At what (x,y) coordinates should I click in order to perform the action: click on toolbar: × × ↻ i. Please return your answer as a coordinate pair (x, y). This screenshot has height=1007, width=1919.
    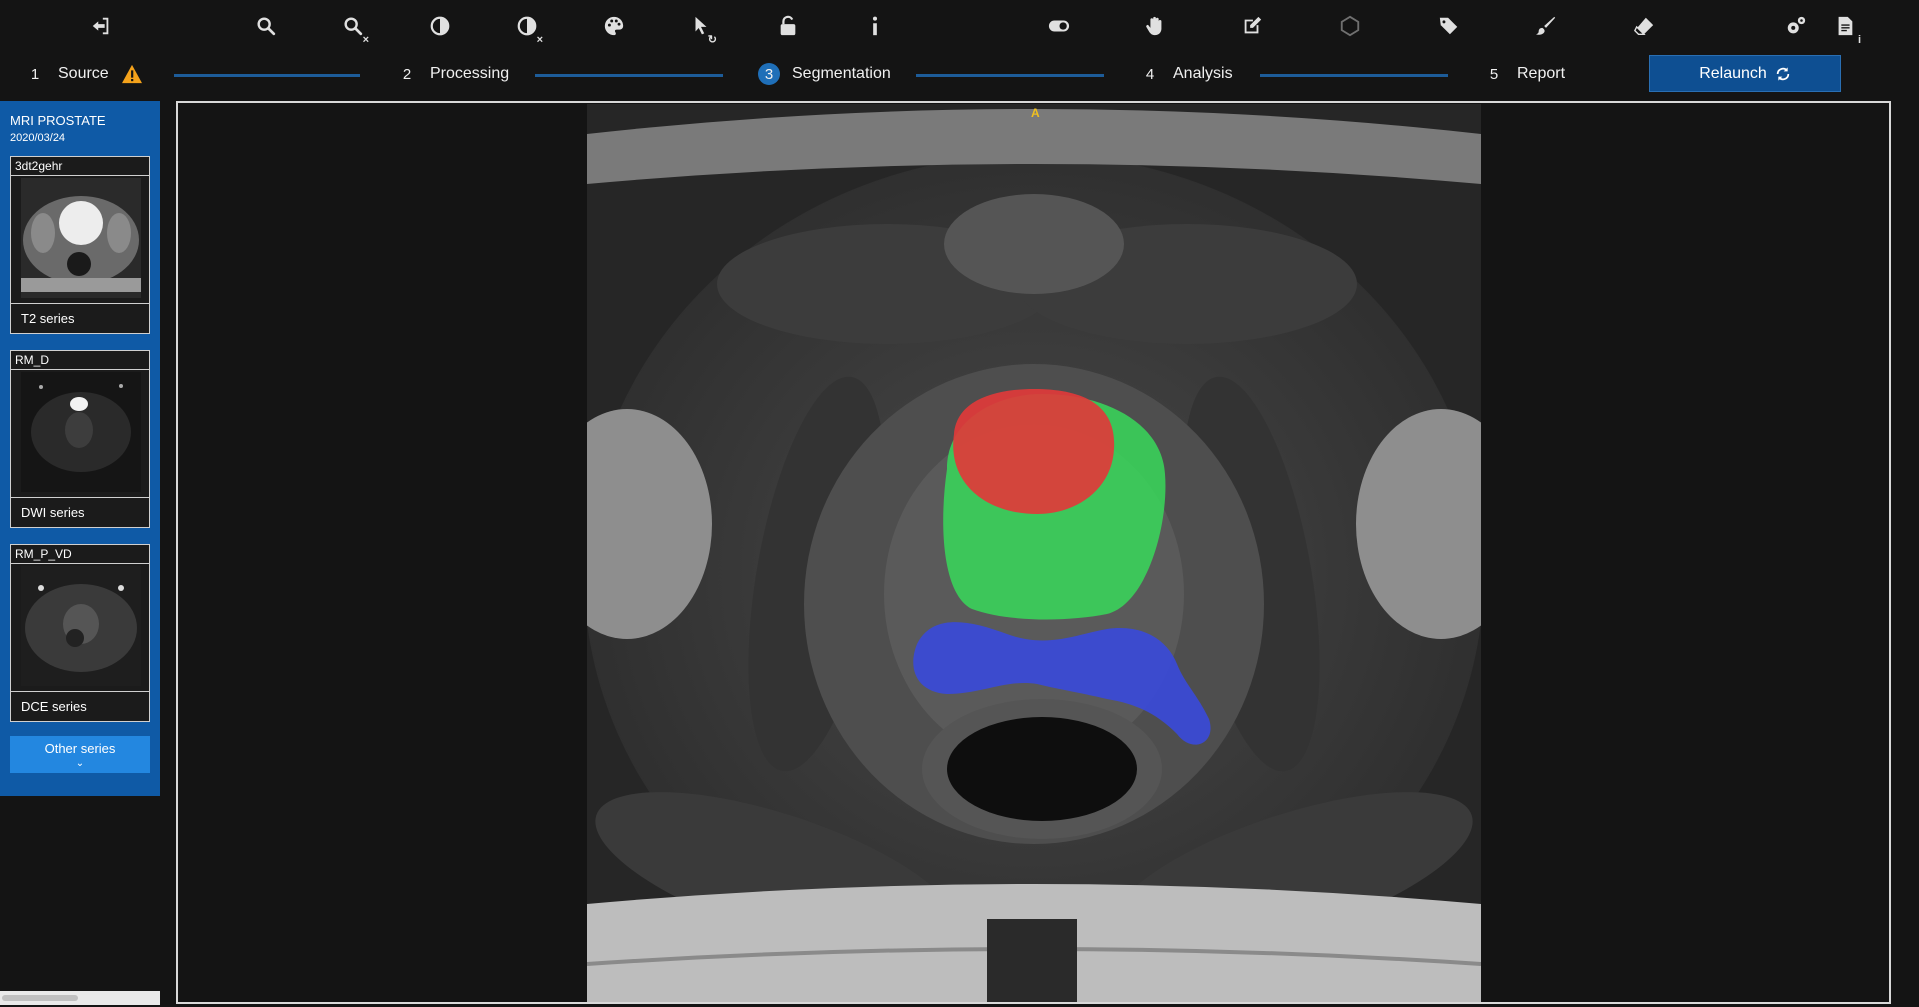
    Looking at the image, I should click on (959, 25).